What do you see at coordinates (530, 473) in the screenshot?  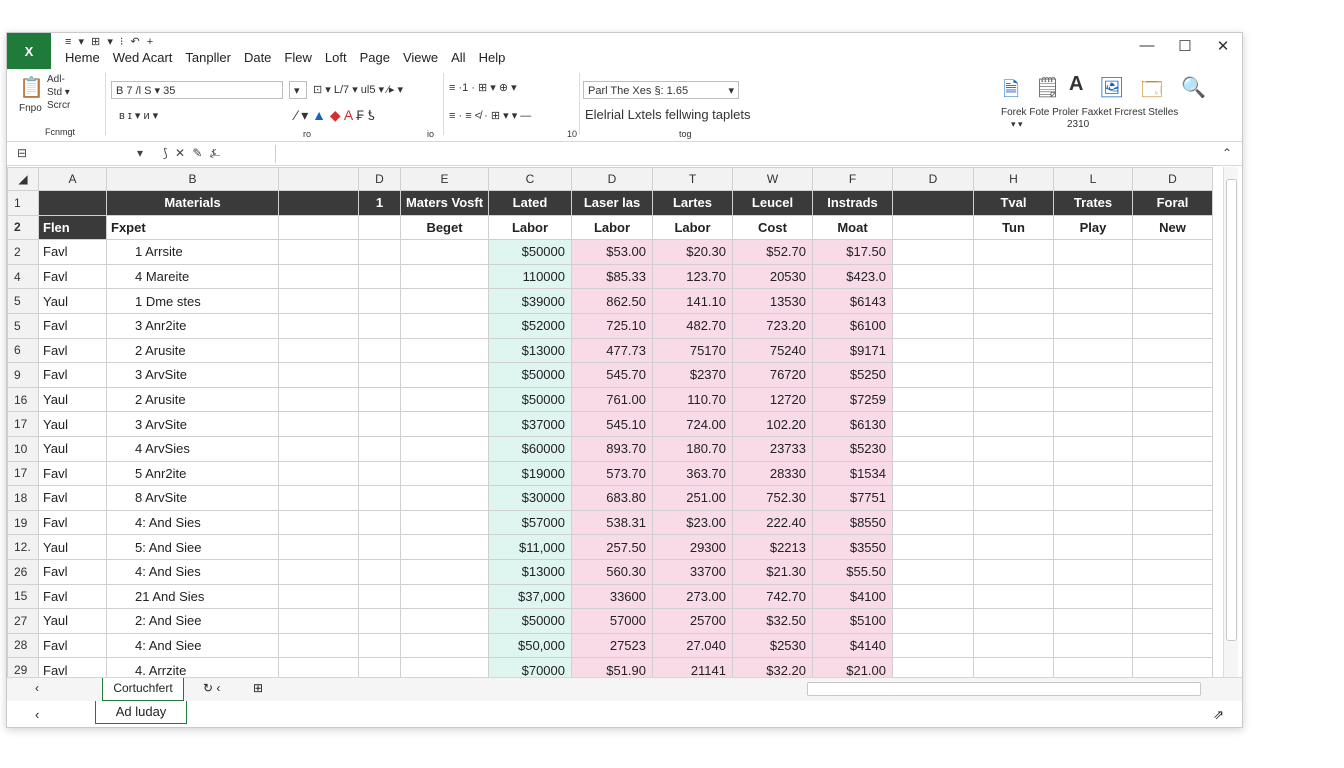 I see `cell-labor-value: $19000` at bounding box center [530, 473].